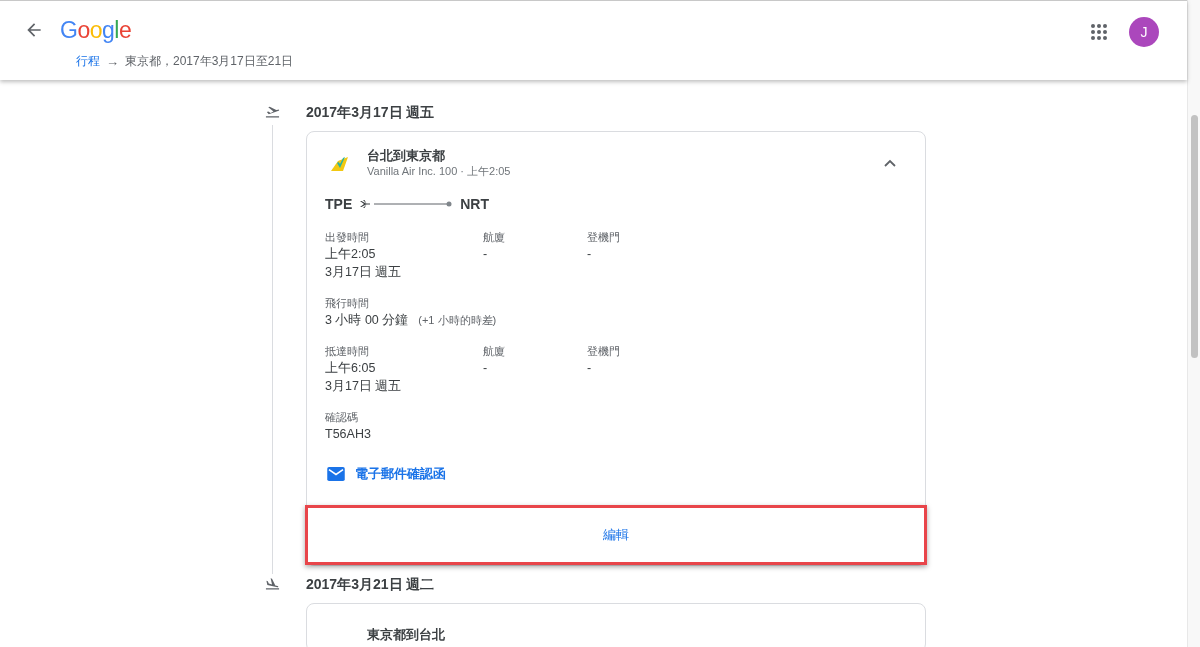  I want to click on breadcrumb-current: 東京都，2017年3月17日至21日, so click(209, 61).